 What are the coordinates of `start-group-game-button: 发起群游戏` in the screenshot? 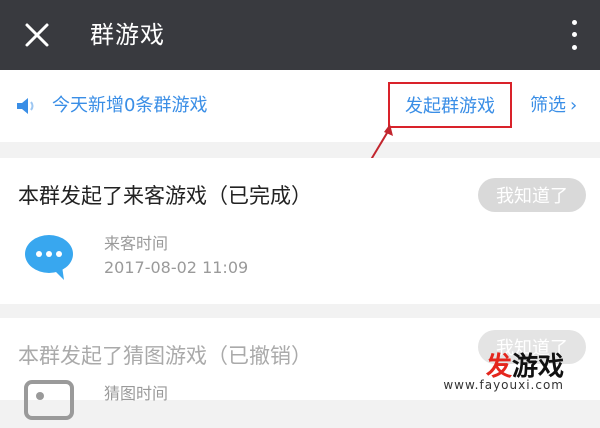 It's located at (450, 105).